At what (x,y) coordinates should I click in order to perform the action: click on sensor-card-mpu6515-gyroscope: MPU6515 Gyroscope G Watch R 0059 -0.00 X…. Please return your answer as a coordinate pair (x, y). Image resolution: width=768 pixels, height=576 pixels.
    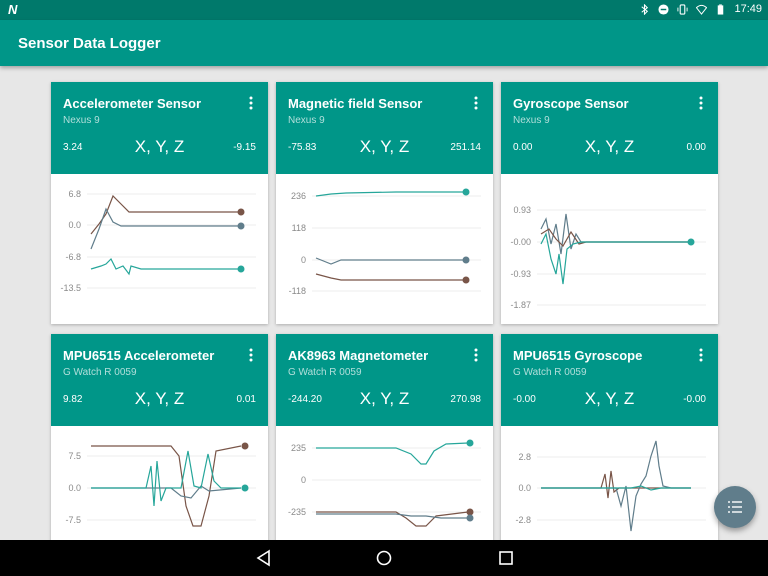
    Looking at the image, I should click on (609, 437).